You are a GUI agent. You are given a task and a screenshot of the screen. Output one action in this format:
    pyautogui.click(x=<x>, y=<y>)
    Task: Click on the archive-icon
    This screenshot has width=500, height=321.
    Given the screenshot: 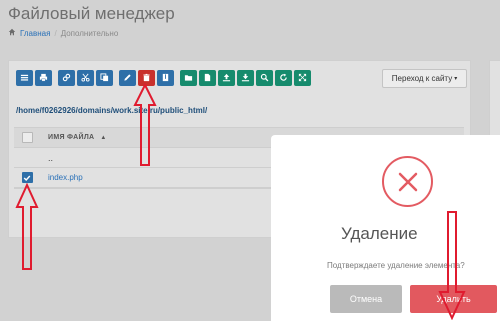 What is the action you would take?
    pyautogui.click(x=165, y=78)
    